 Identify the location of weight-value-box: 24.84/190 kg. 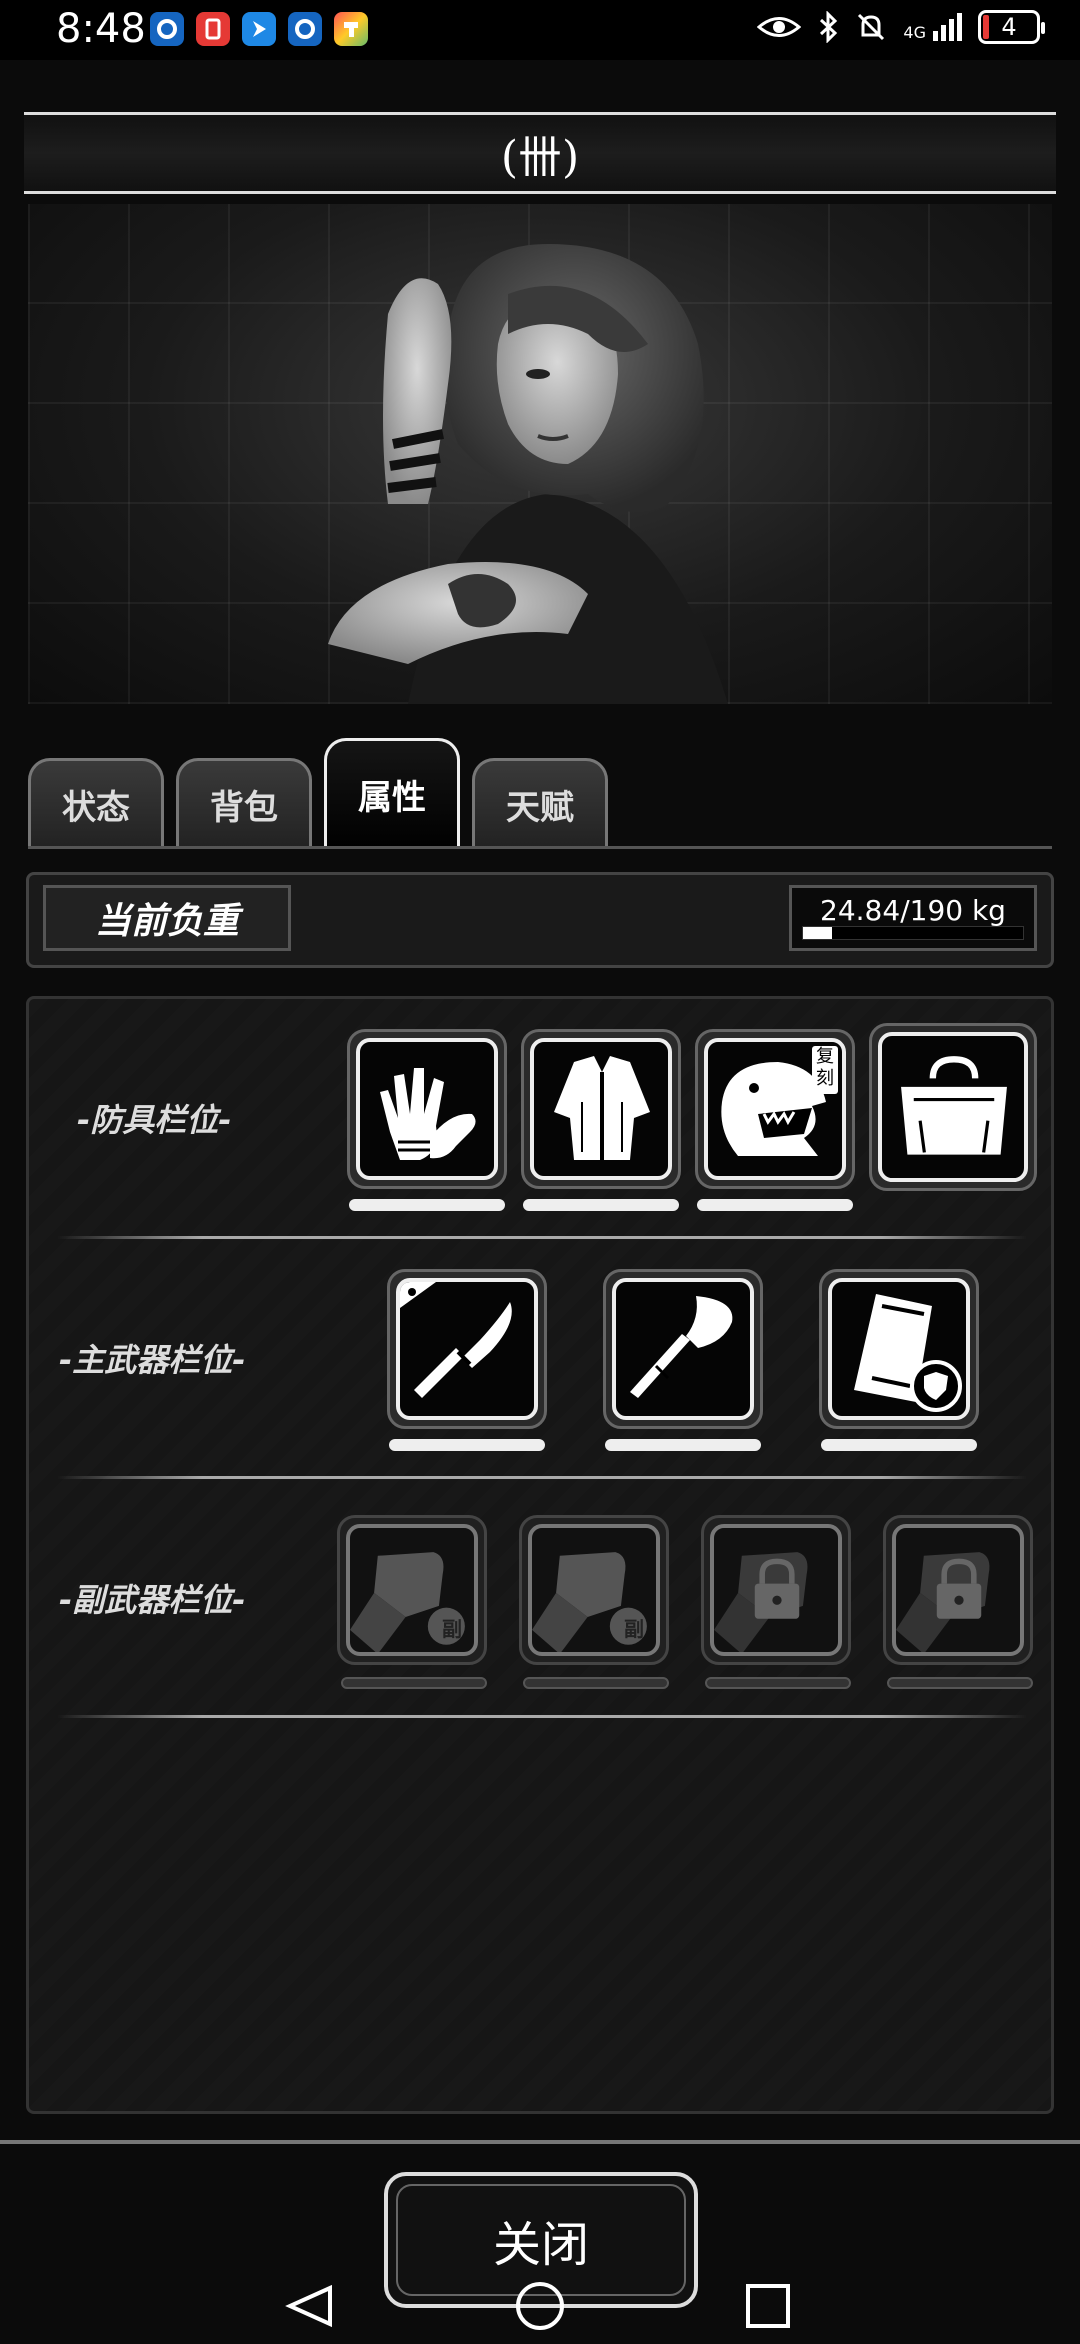
(913, 918).